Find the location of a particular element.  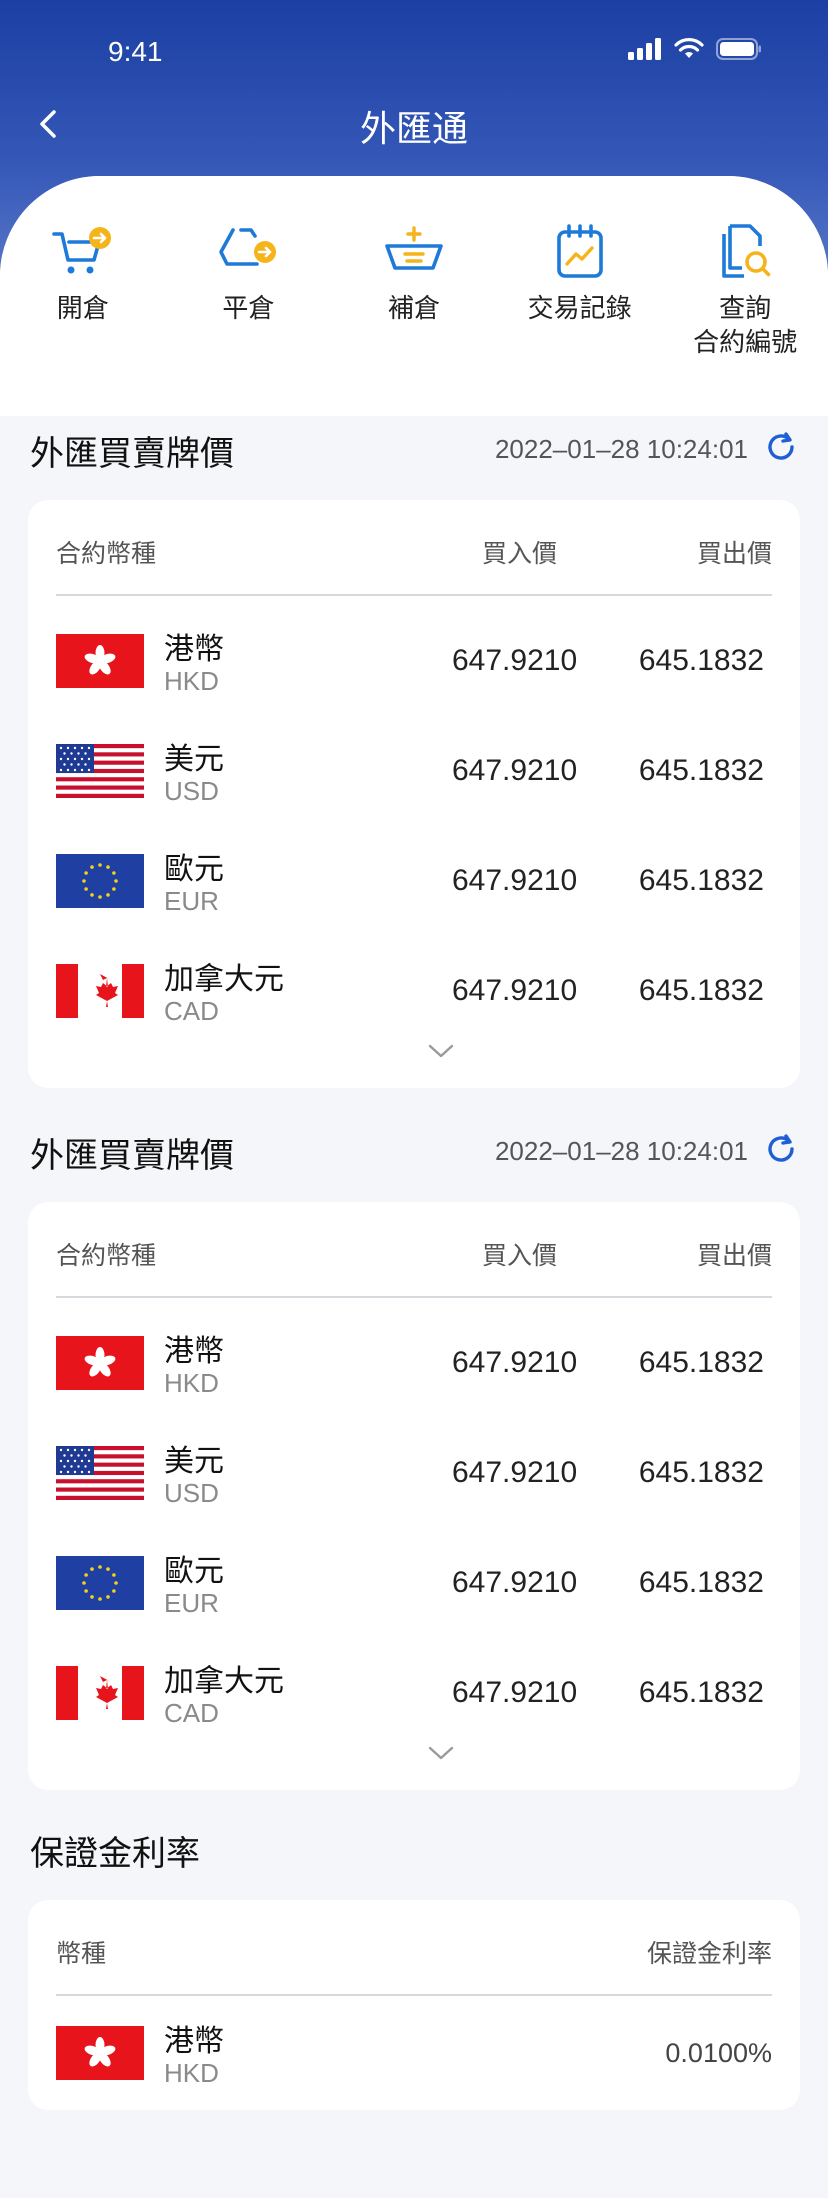

open-position-label: 開倉 is located at coordinates (82, 309).